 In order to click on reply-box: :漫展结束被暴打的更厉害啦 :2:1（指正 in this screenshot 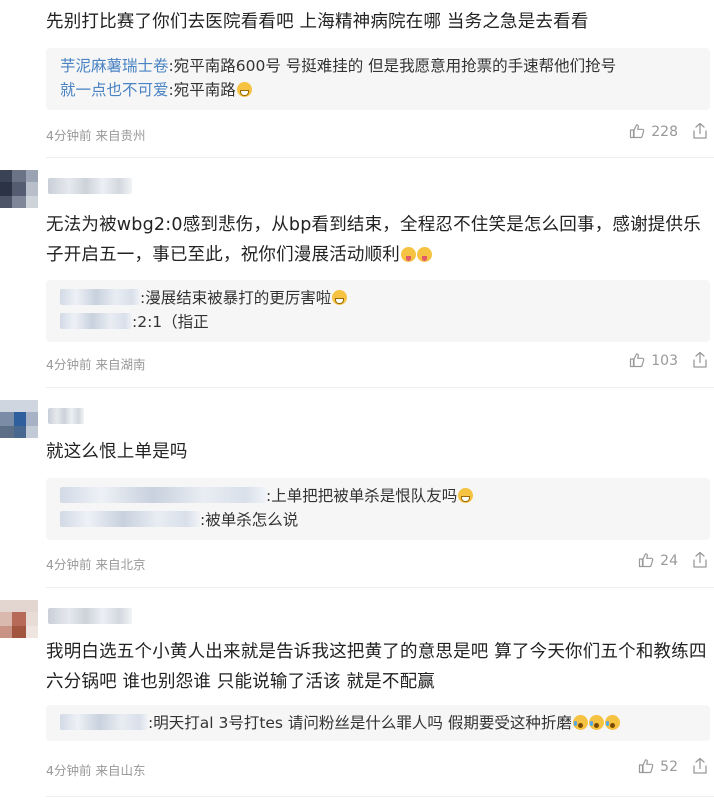, I will do `click(378, 311)`.